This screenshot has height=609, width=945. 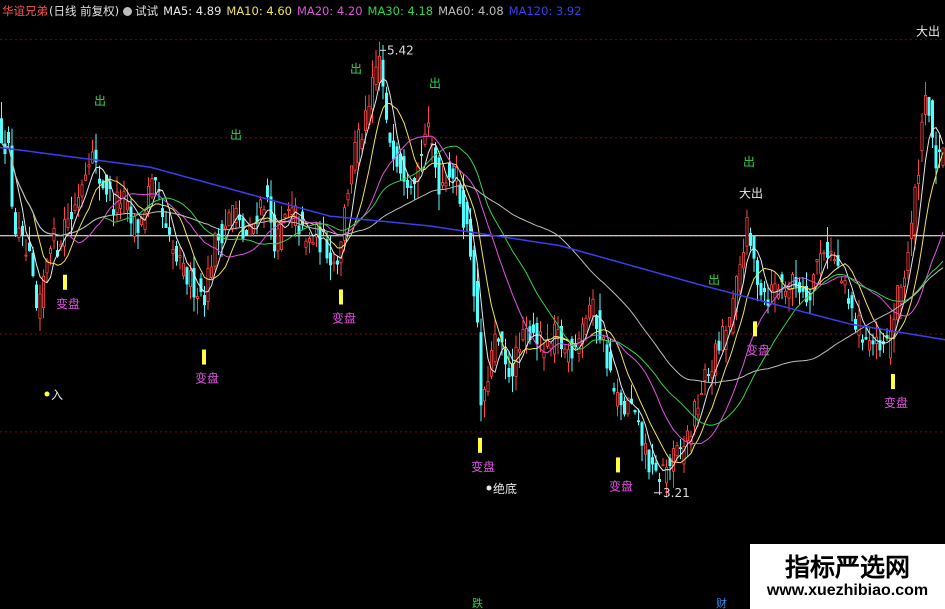 What do you see at coordinates (400, 50) in the screenshot?
I see `high-price-label: 5.42` at bounding box center [400, 50].